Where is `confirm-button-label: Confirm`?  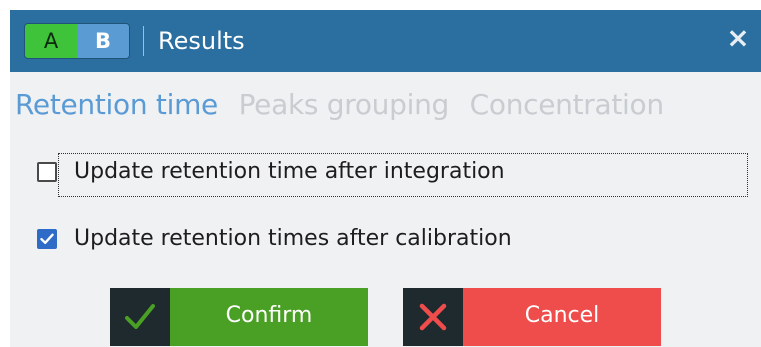 confirm-button-label: Confirm is located at coordinates (269, 317).